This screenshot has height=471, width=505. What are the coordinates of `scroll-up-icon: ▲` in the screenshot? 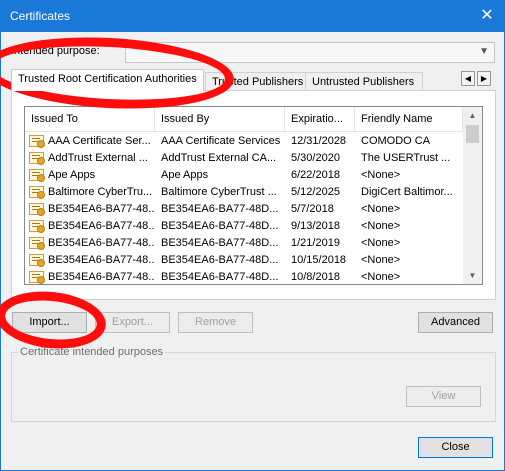 It's located at (472, 115).